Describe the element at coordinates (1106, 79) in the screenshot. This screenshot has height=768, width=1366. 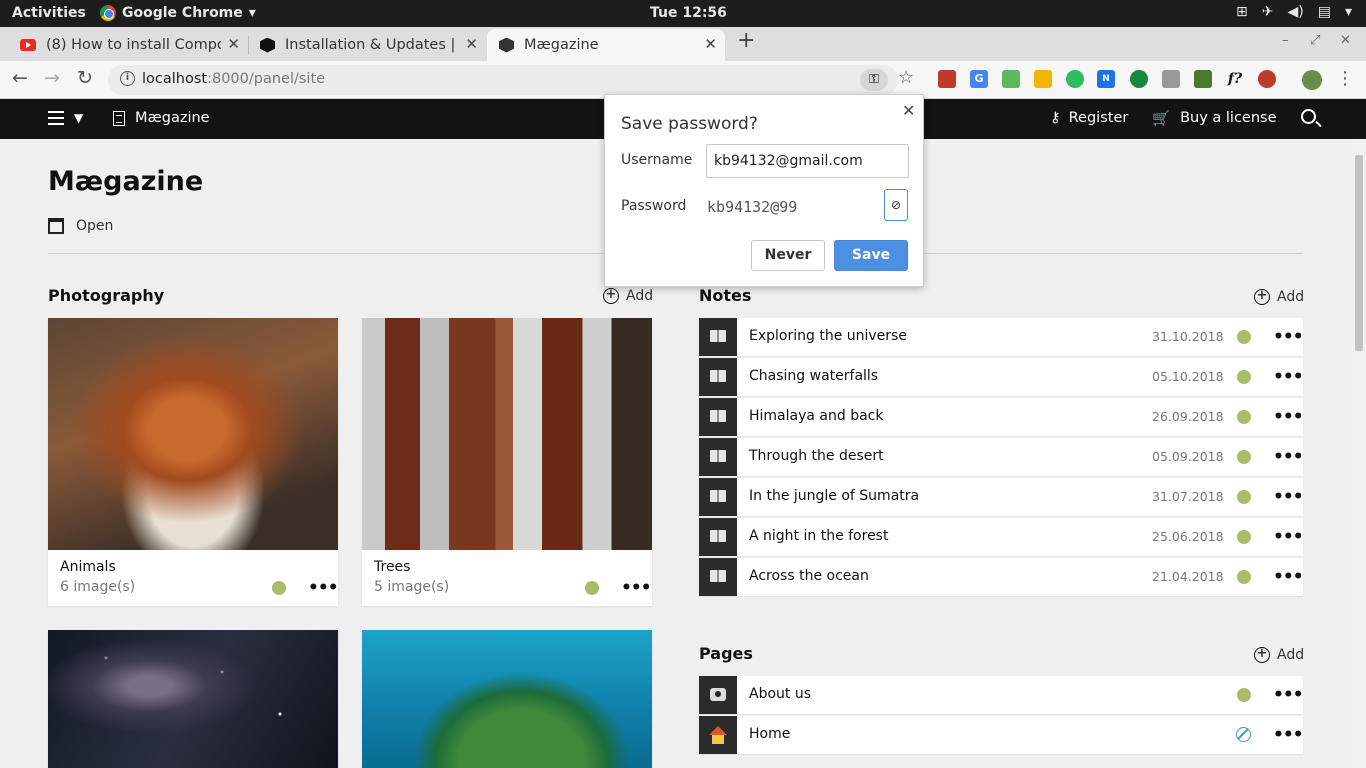
I see `extension-new-icon: N` at that location.